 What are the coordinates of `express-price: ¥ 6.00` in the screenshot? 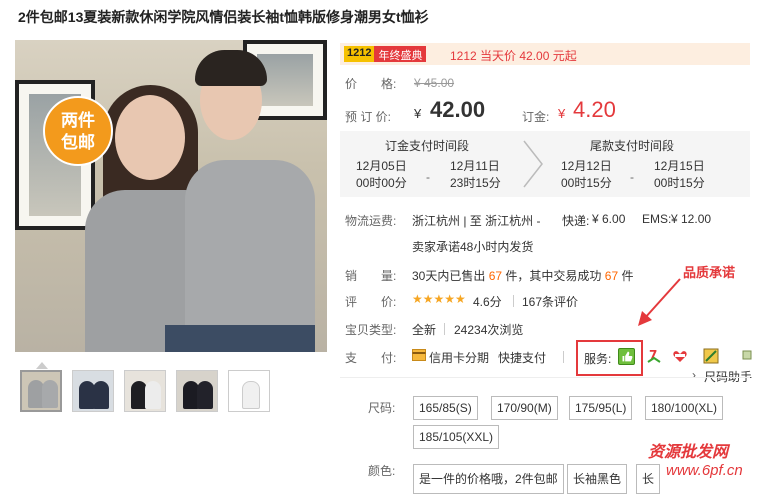 It's located at (609, 219).